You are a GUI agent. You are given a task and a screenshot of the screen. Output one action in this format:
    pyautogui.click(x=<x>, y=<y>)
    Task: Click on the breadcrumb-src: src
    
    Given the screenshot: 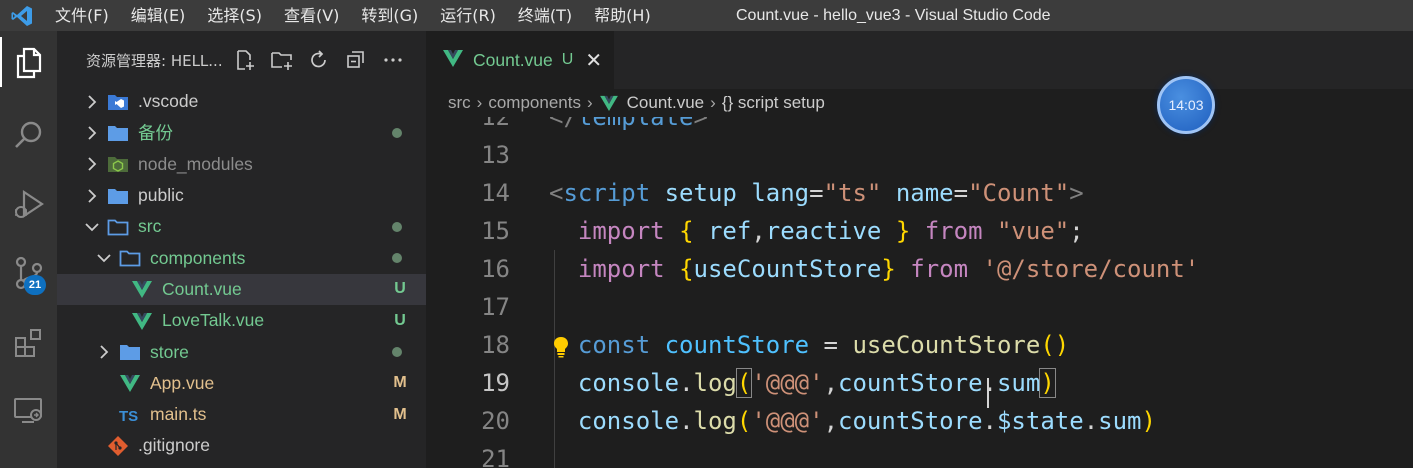 What is the action you would take?
    pyautogui.click(x=459, y=103)
    